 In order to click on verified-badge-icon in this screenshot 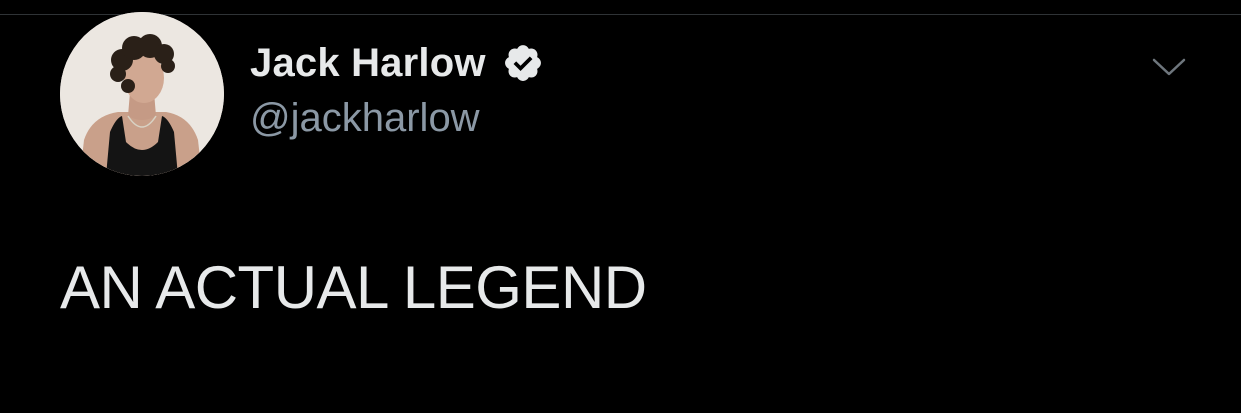, I will do `click(523, 63)`.